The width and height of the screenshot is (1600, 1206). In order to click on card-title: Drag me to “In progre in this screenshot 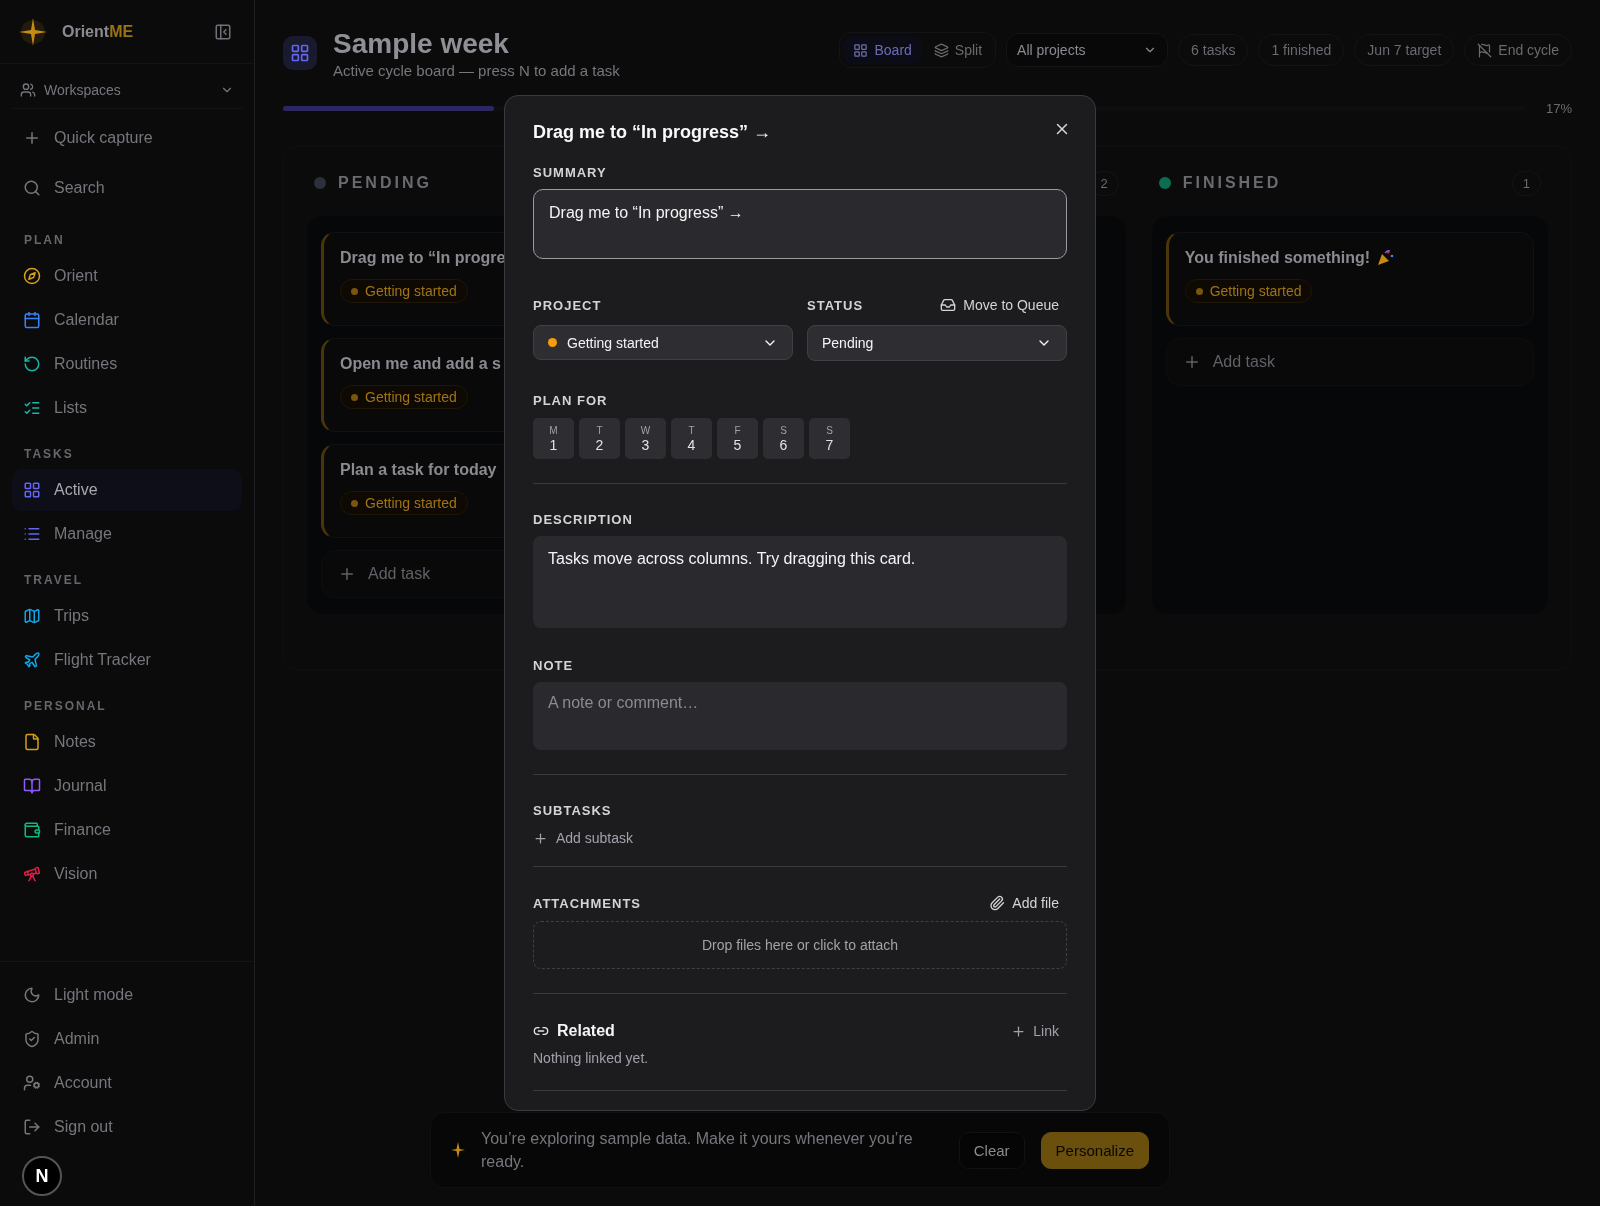, I will do `click(423, 258)`.